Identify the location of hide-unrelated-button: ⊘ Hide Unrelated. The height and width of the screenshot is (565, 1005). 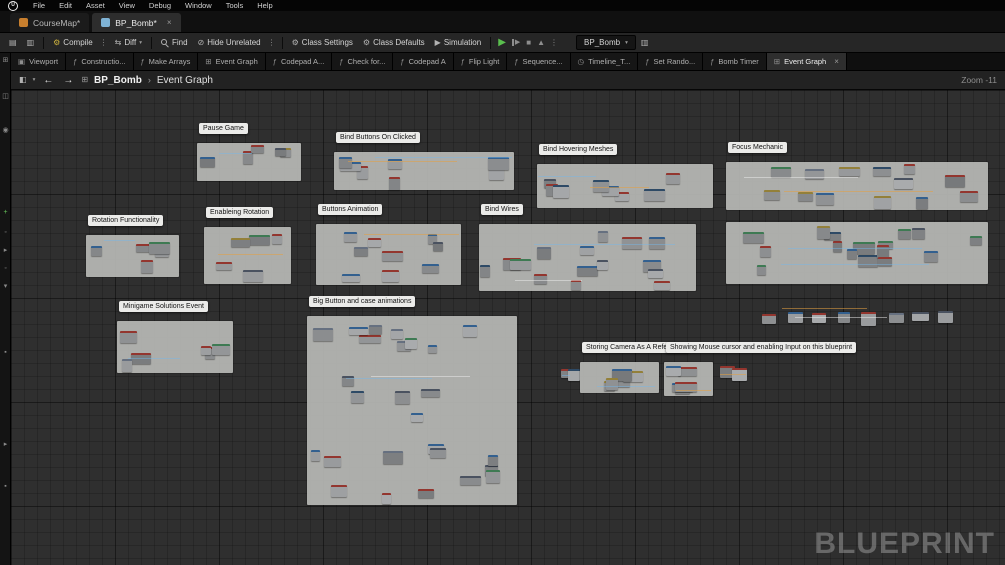
(229, 42).